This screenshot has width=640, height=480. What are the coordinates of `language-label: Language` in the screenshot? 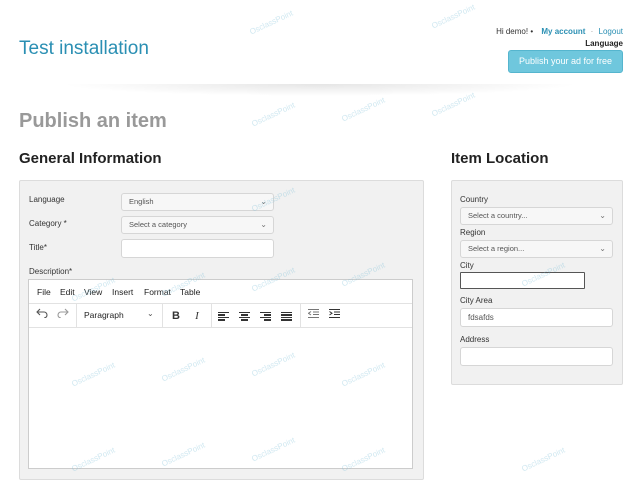 It's located at (47, 199).